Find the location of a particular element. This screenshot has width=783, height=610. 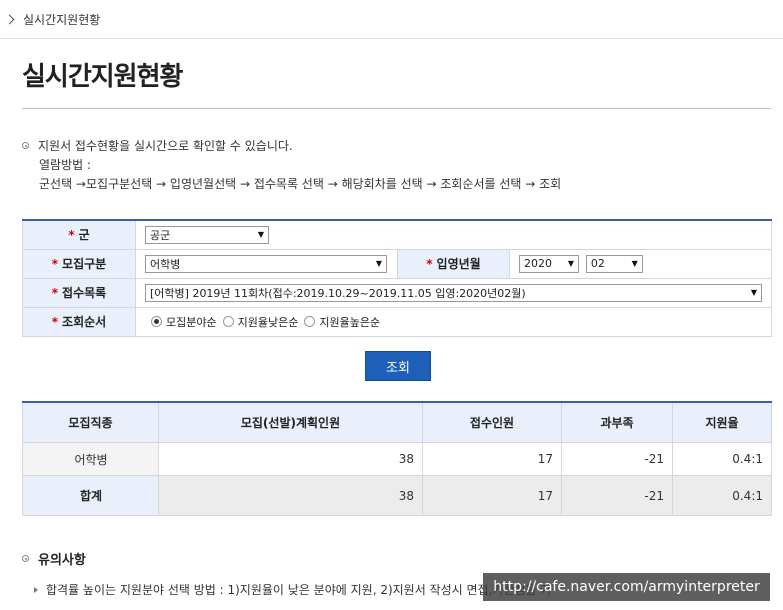

info-line-2: 열람방법 : is located at coordinates (65, 165).